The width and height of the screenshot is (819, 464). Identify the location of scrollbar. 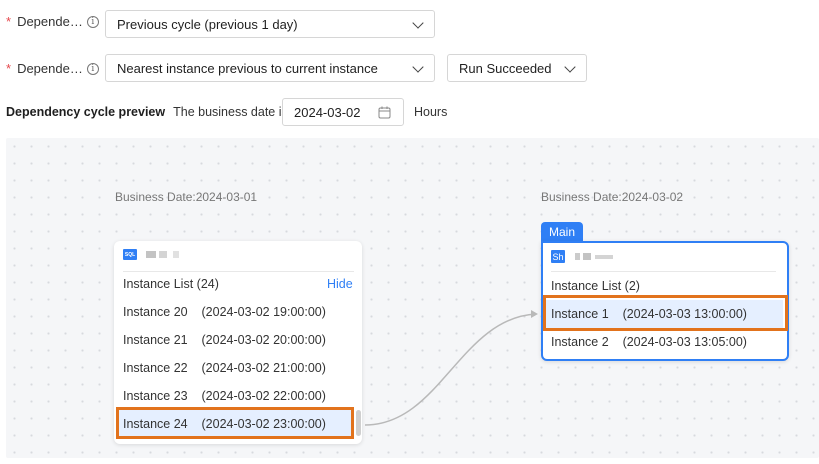
(358, 423).